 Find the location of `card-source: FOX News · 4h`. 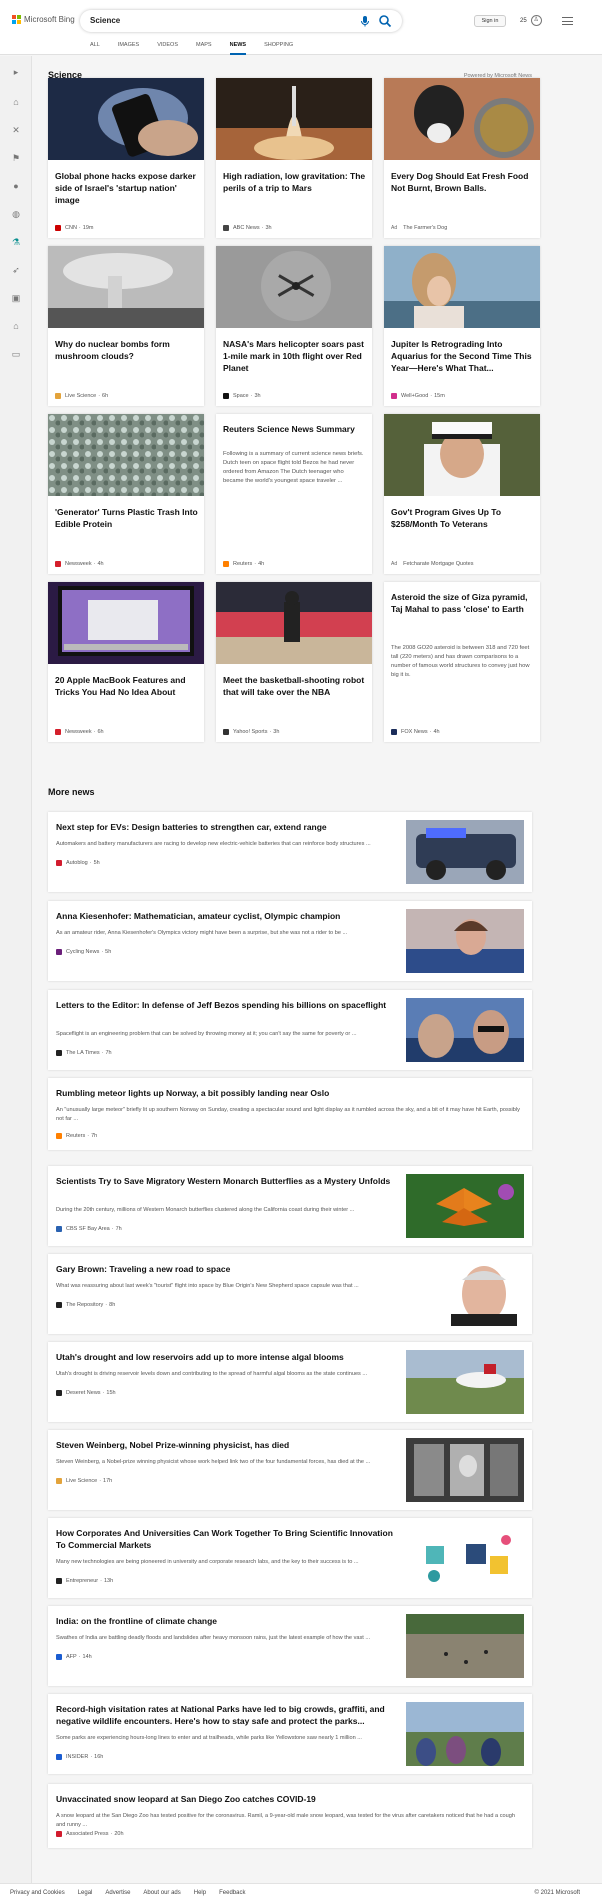

card-source: FOX News · 4h is located at coordinates (415, 732).